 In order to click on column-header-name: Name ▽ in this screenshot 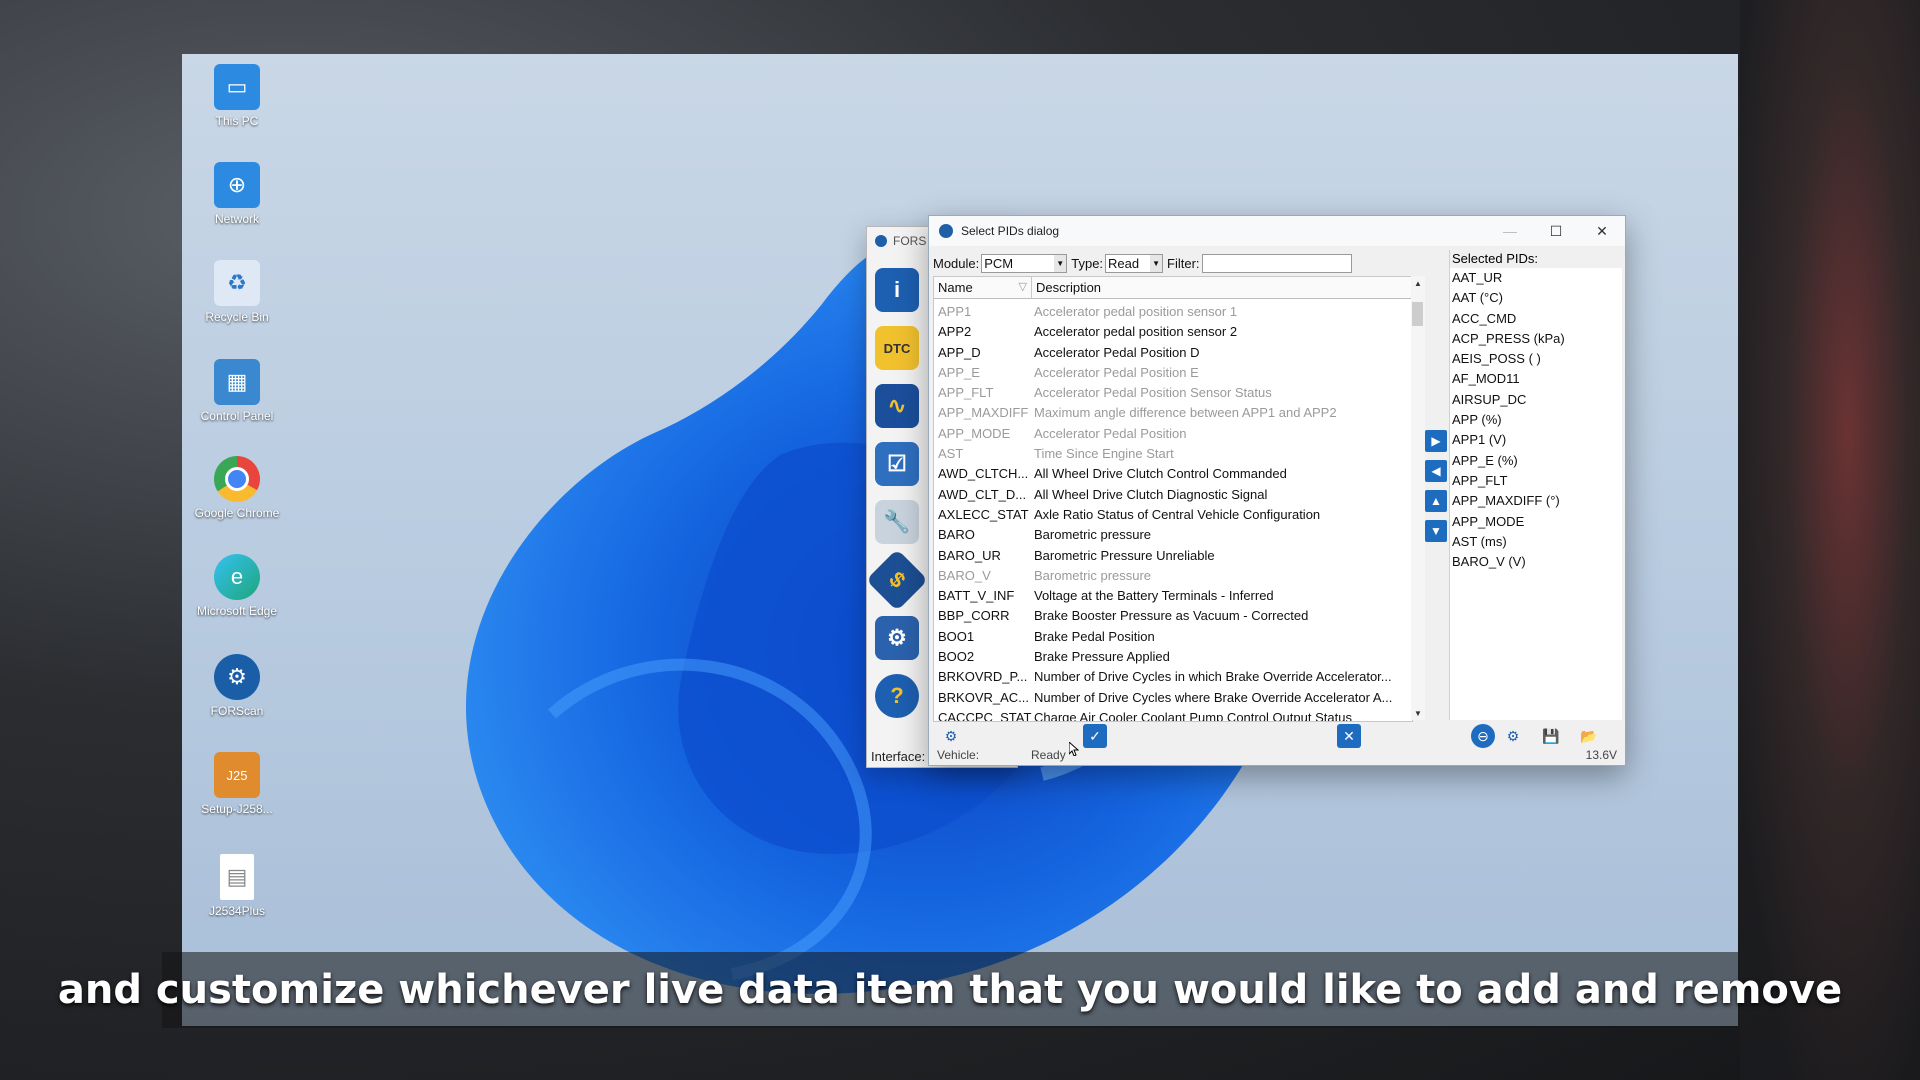, I will do `click(983, 287)`.